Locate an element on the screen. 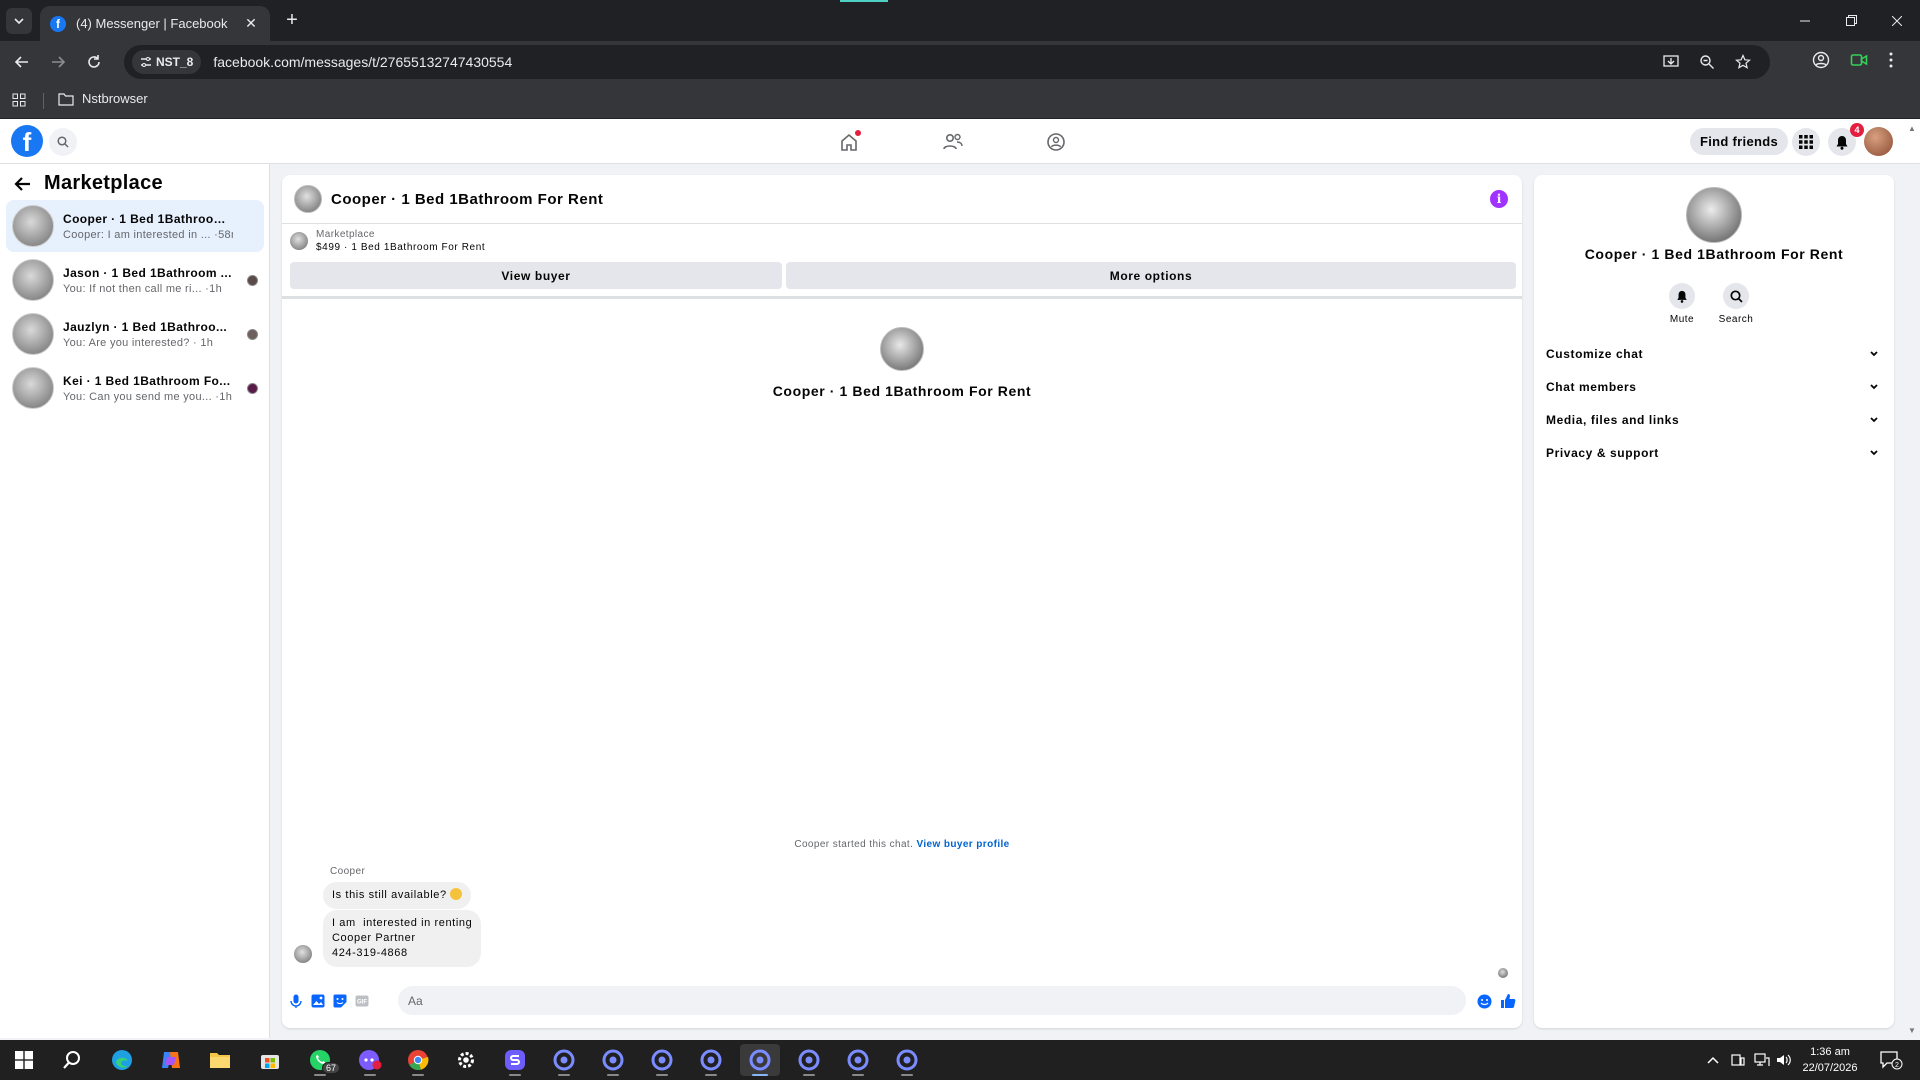  tray-overflow-button is located at coordinates (1713, 1060).